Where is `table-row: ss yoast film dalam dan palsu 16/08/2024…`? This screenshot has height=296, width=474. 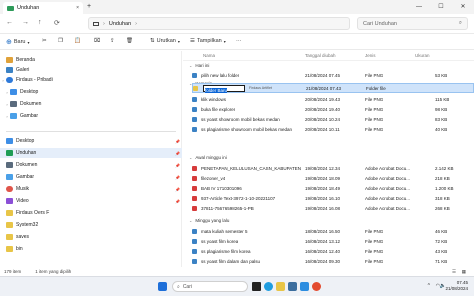
table-row: ss yoast film dalam dan palsu 16/08/2024… is located at coordinates (333, 261).